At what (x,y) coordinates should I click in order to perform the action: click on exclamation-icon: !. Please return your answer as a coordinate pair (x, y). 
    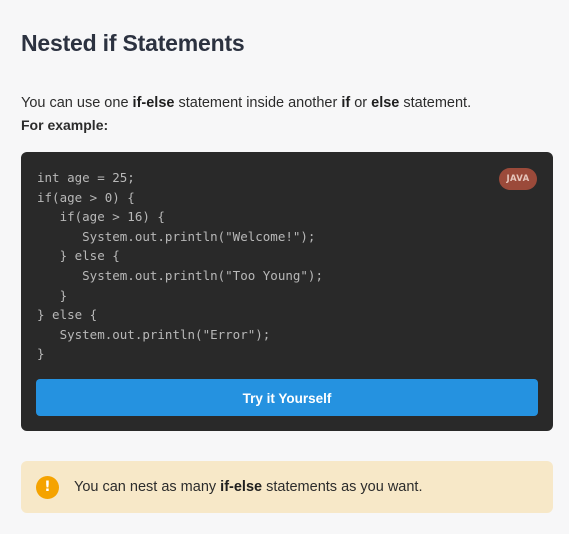
    Looking at the image, I should click on (47, 487).